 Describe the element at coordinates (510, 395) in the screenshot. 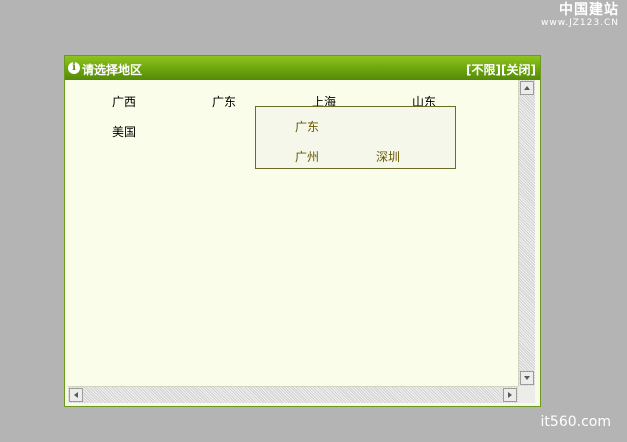

I see `scroll-right-arrow-icon` at that location.